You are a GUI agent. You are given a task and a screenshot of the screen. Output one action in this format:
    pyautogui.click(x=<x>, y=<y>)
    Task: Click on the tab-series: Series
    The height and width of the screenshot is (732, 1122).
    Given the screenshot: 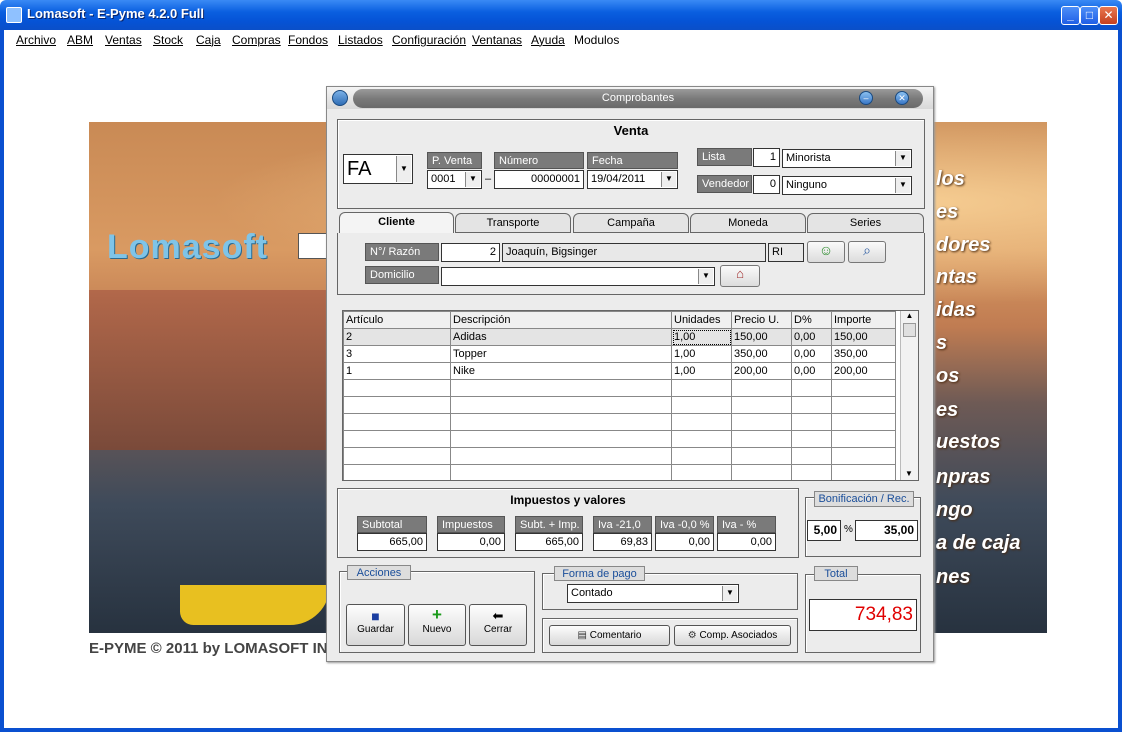 What is the action you would take?
    pyautogui.click(x=865, y=223)
    